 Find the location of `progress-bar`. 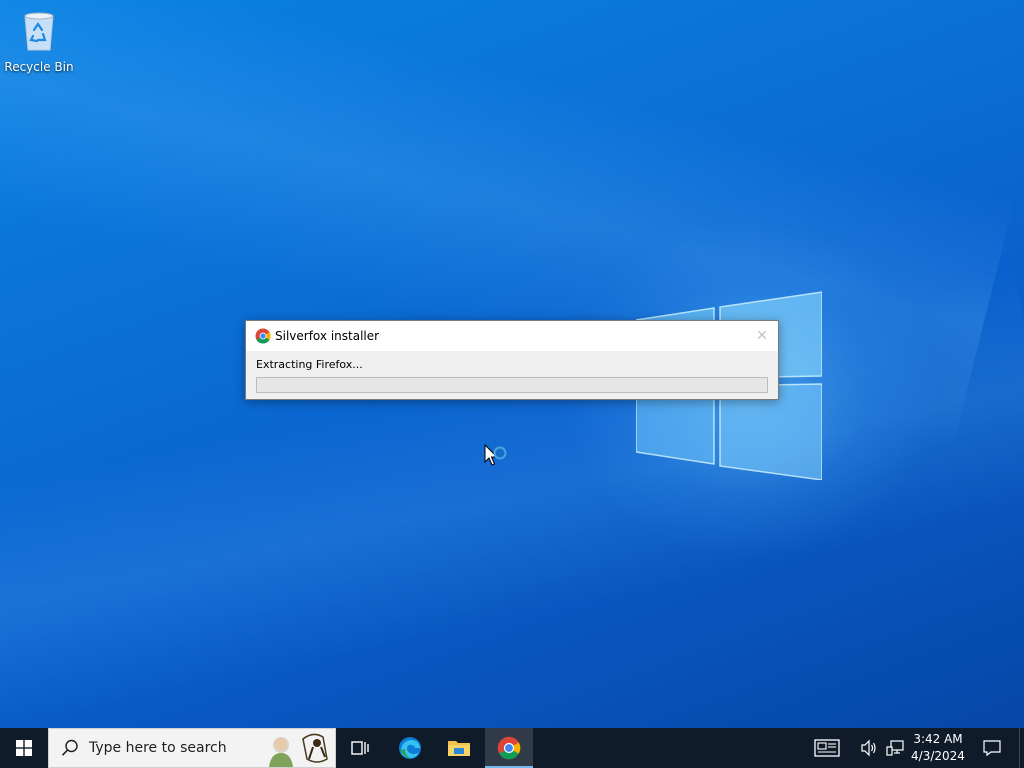

progress-bar is located at coordinates (512, 385).